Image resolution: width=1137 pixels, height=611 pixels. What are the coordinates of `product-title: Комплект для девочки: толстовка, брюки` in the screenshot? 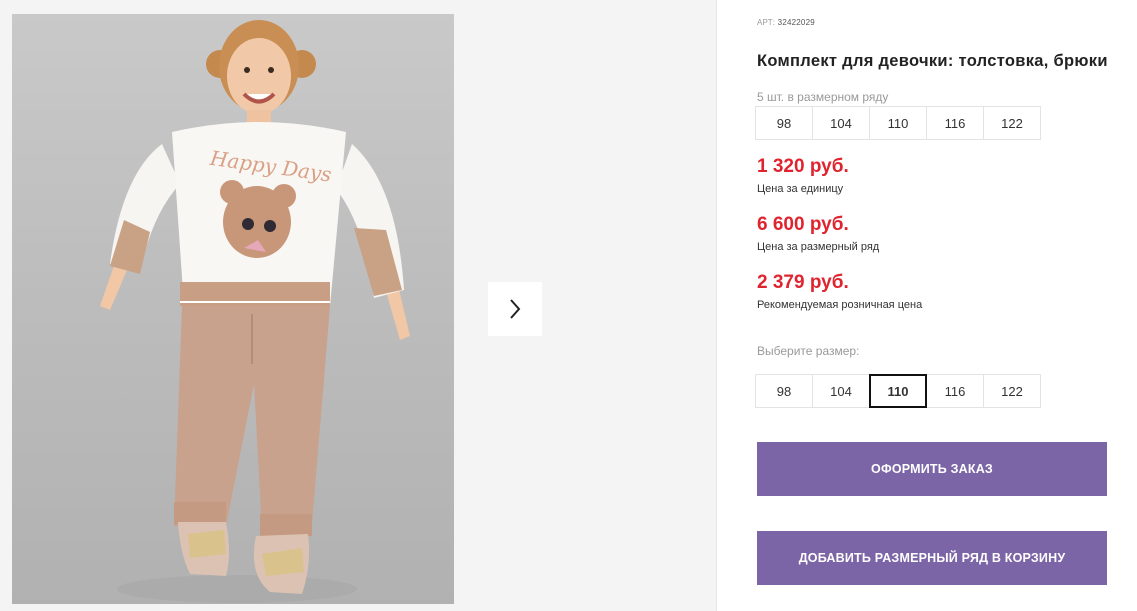 It's located at (932, 61).